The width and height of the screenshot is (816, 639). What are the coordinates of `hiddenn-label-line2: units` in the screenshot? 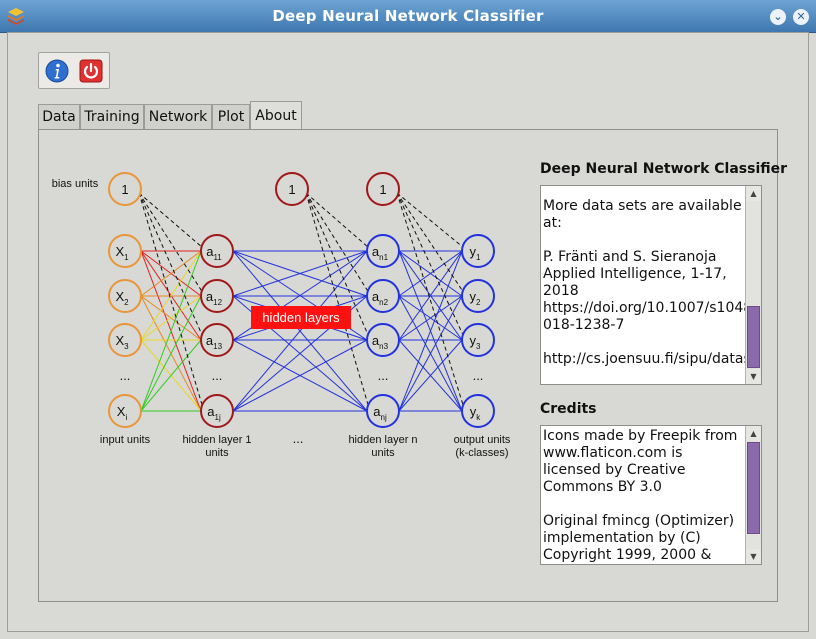 It's located at (383, 453).